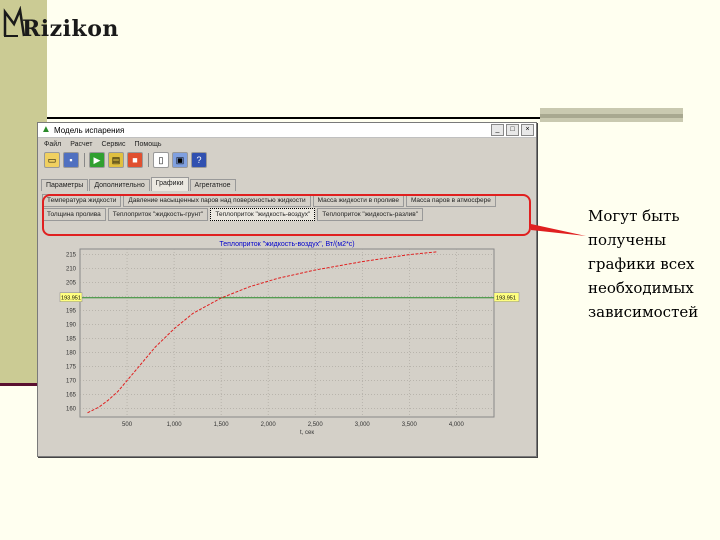 This screenshot has width=720, height=540. Describe the element at coordinates (627, 240) in the screenshot. I see `caption-line: получены` at that location.